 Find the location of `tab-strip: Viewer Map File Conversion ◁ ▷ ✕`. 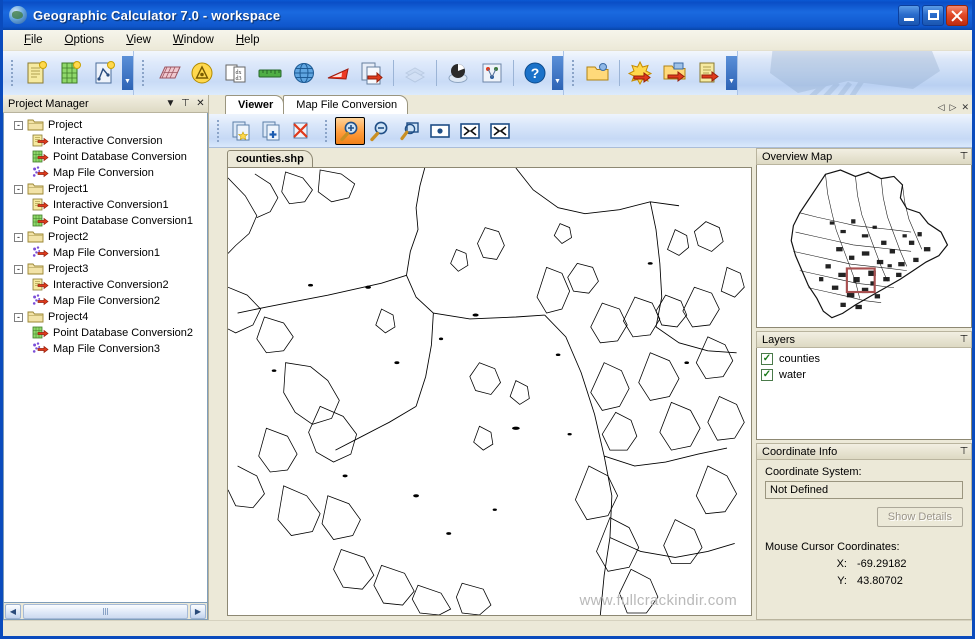

tab-strip: Viewer Map File Conversion ◁ ▷ ✕ is located at coordinates (590, 104).